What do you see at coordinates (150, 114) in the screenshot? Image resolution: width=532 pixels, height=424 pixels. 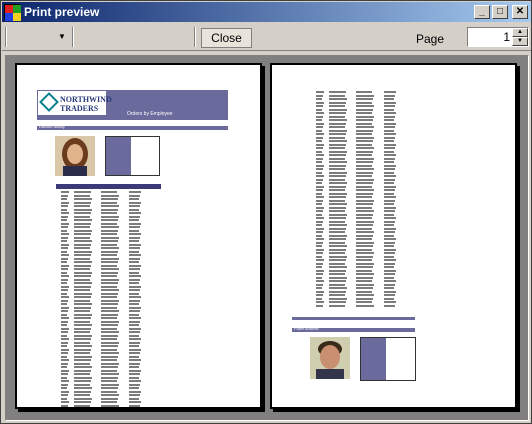 I see `report-title: Orders by Employee` at bounding box center [150, 114].